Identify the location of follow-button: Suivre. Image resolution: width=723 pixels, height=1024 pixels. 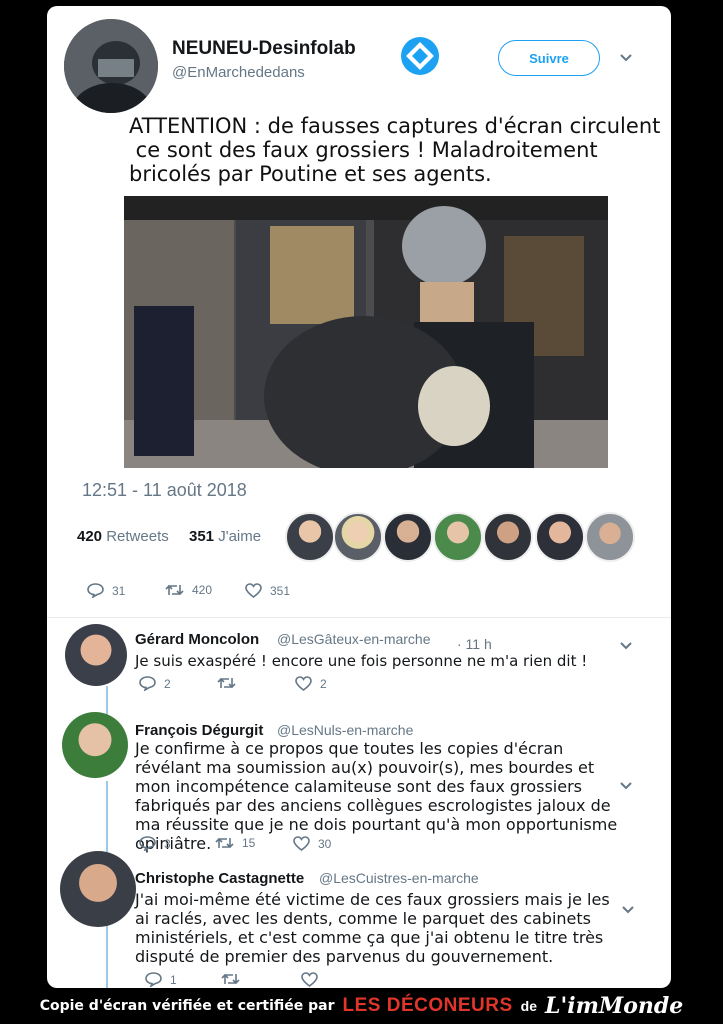
(549, 58).